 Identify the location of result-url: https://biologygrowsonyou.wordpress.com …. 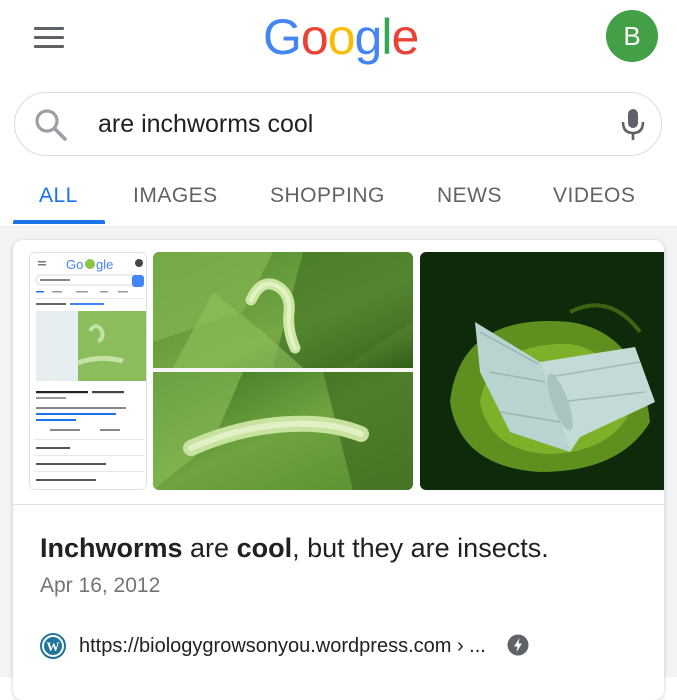
(282, 646).